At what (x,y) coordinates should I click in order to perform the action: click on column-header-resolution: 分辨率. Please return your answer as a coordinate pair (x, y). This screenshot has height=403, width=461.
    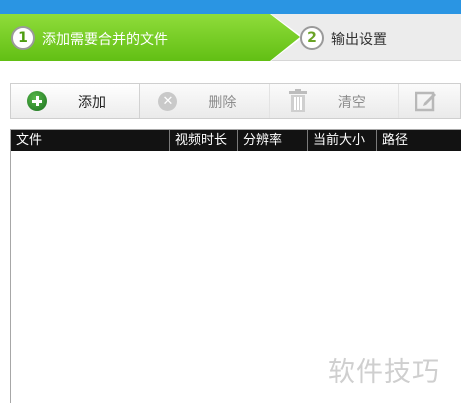
    Looking at the image, I should click on (273, 140).